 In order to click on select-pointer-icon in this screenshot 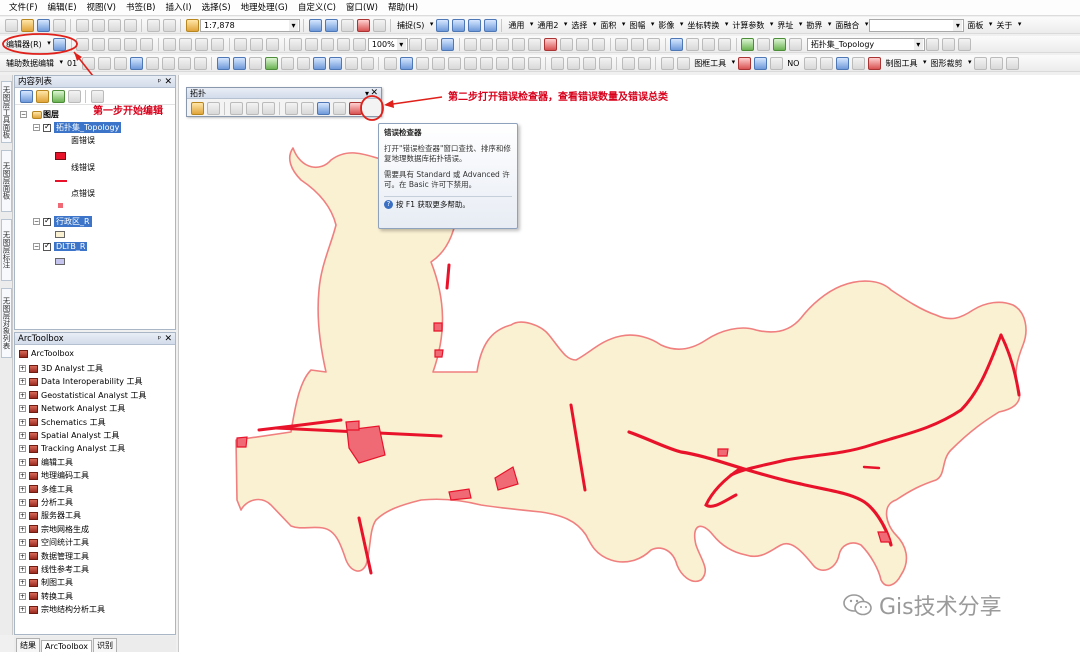, I will do `click(677, 44)`.